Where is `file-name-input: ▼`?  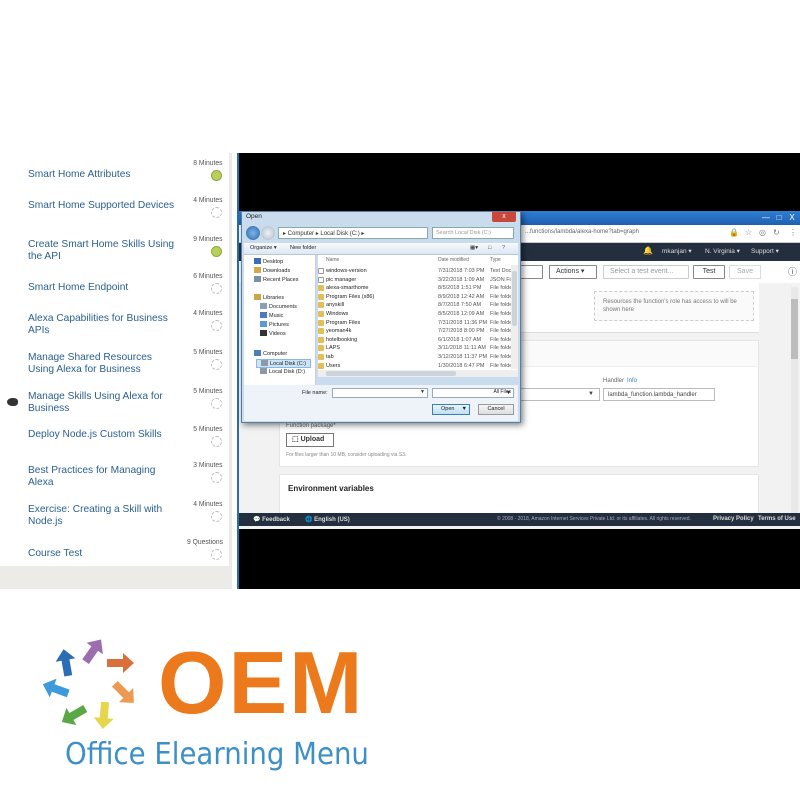
file-name-input: ▼ is located at coordinates (380, 393).